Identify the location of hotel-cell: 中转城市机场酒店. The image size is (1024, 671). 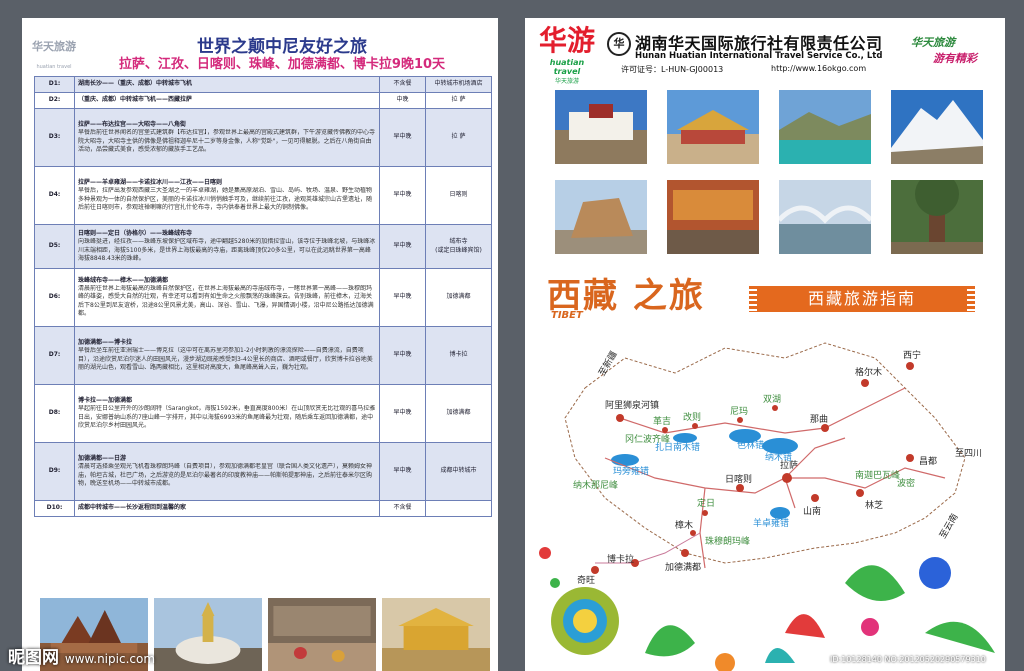
(458, 84).